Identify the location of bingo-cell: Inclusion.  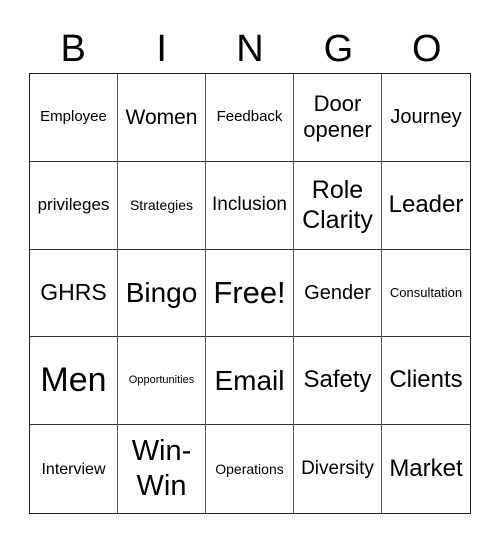
(250, 205).